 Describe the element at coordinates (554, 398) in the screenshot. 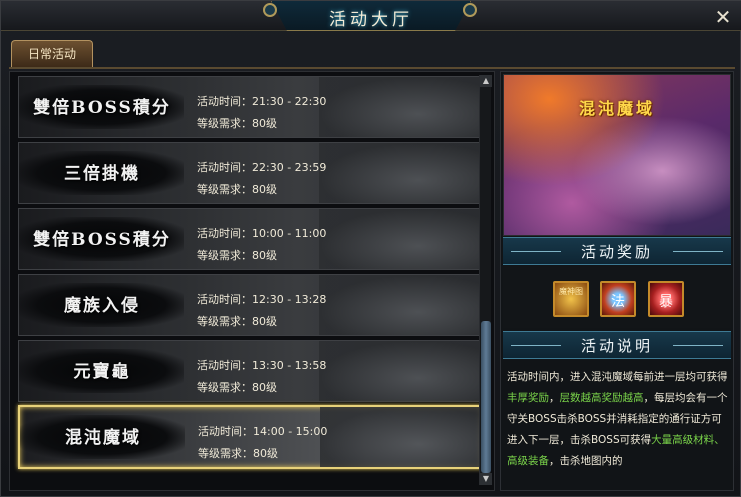

I see `description-text: ，` at that location.